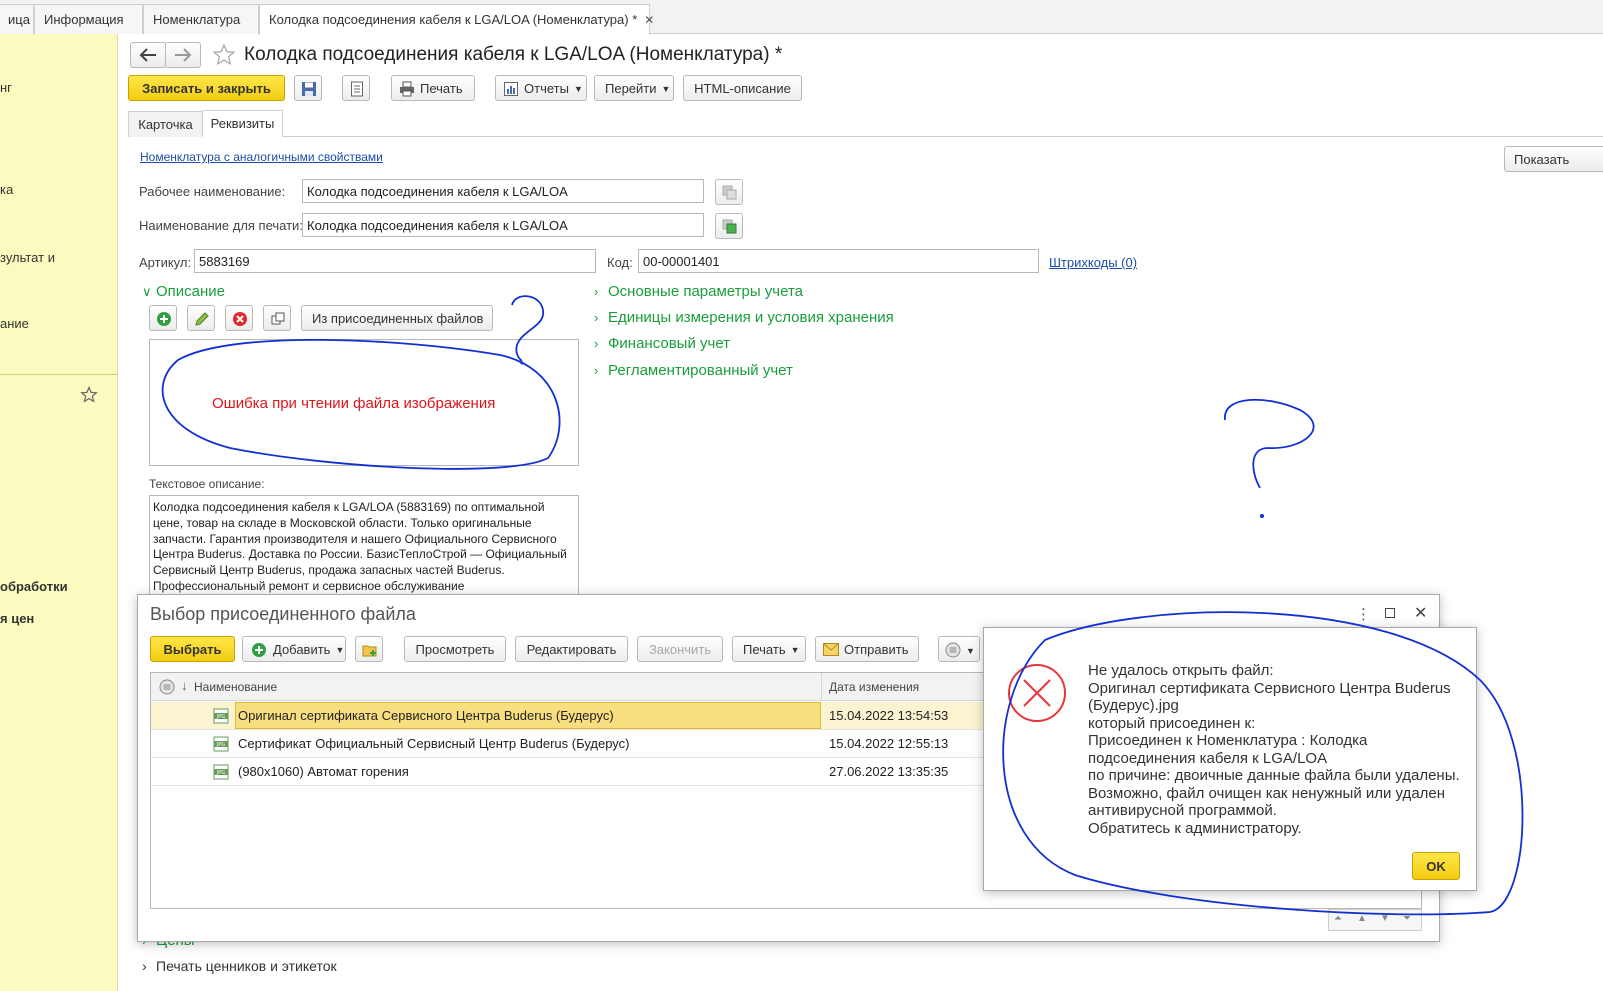 The image size is (1603, 991). I want to click on maximize-icon, so click(1390, 613).